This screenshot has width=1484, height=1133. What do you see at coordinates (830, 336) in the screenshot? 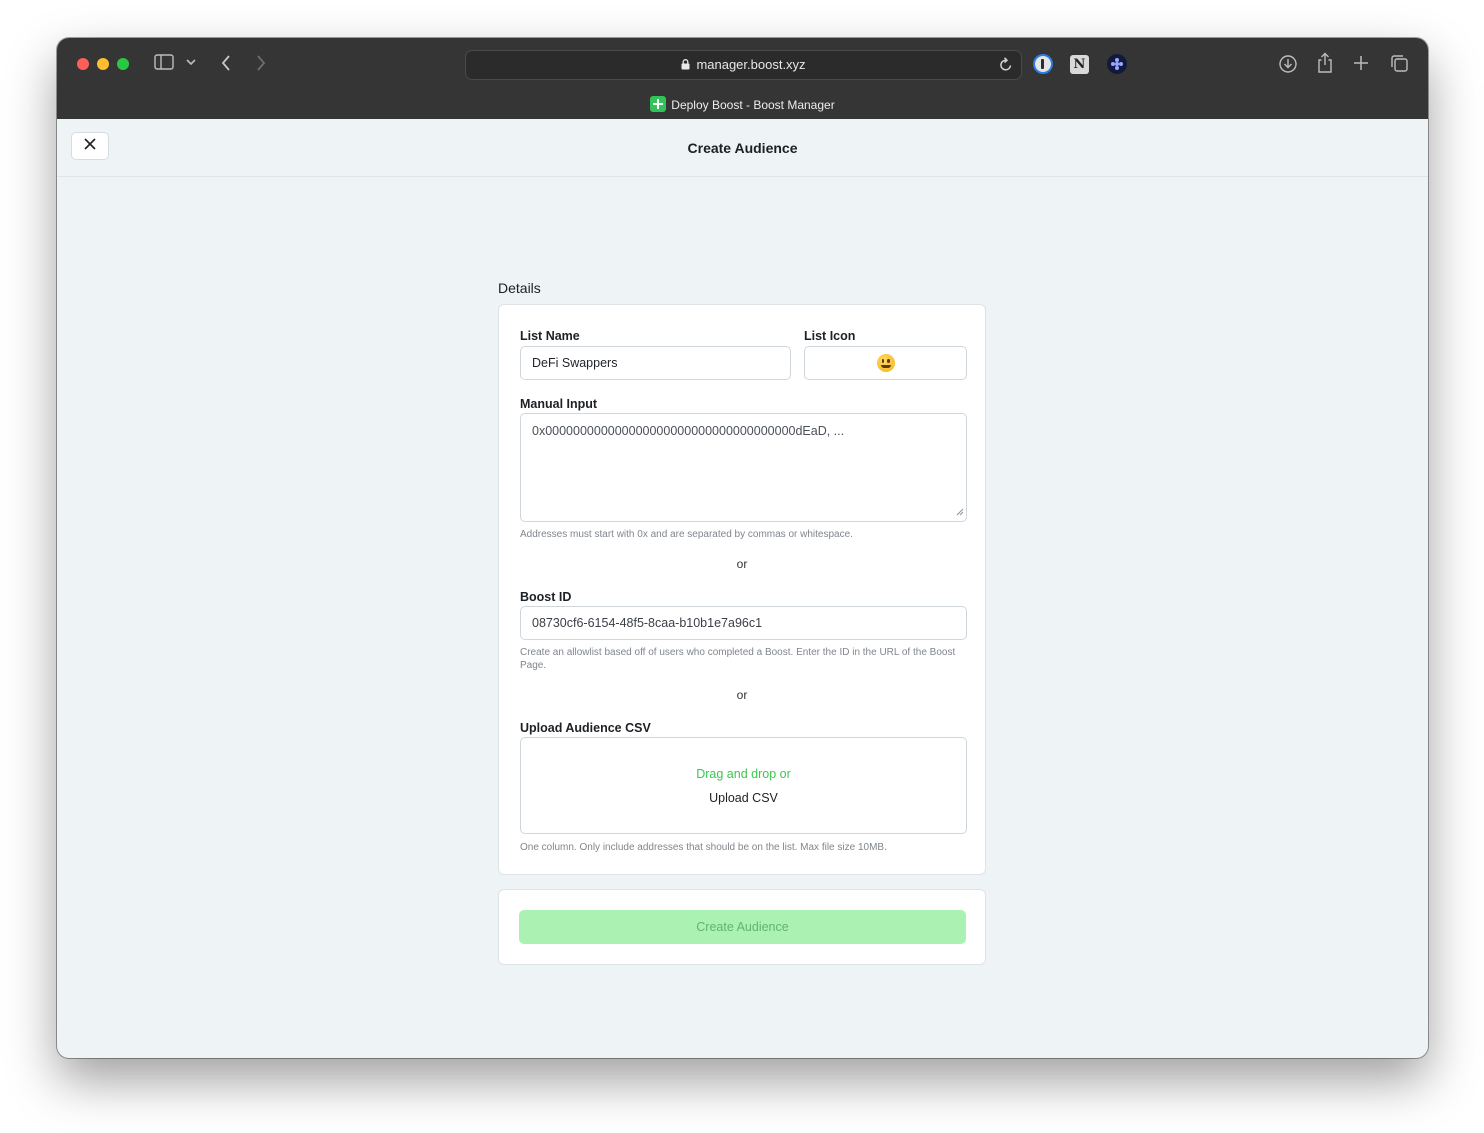
I see `list-icon-label: List Icon` at bounding box center [830, 336].